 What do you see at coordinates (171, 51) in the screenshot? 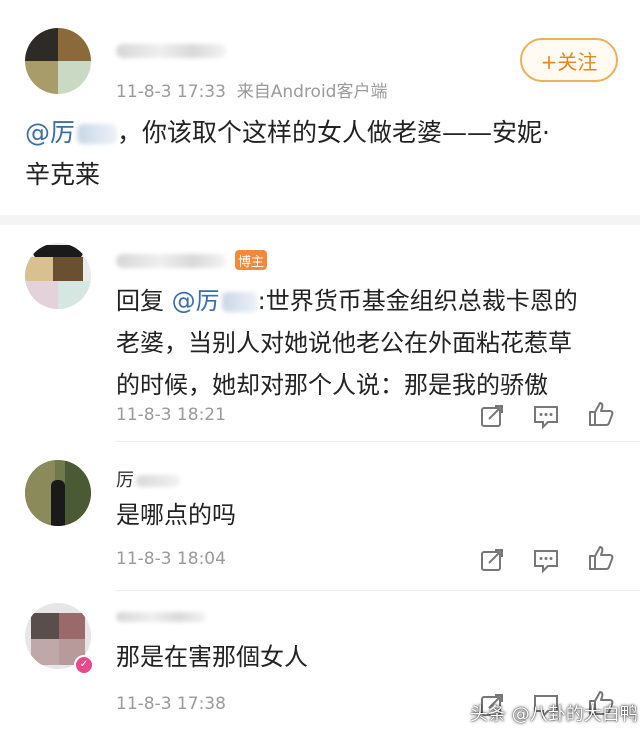
I see `poster-name-blurred` at bounding box center [171, 51].